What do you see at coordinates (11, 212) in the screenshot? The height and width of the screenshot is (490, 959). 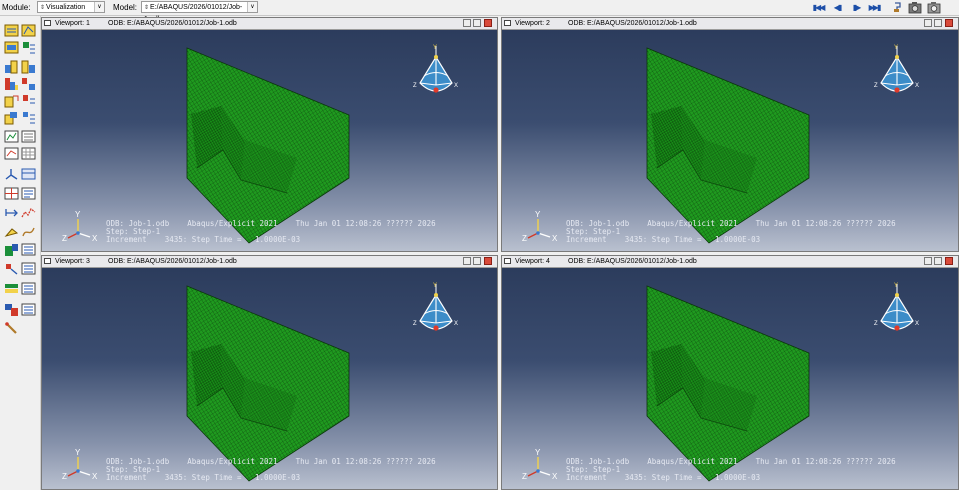 I see `path-icon` at bounding box center [11, 212].